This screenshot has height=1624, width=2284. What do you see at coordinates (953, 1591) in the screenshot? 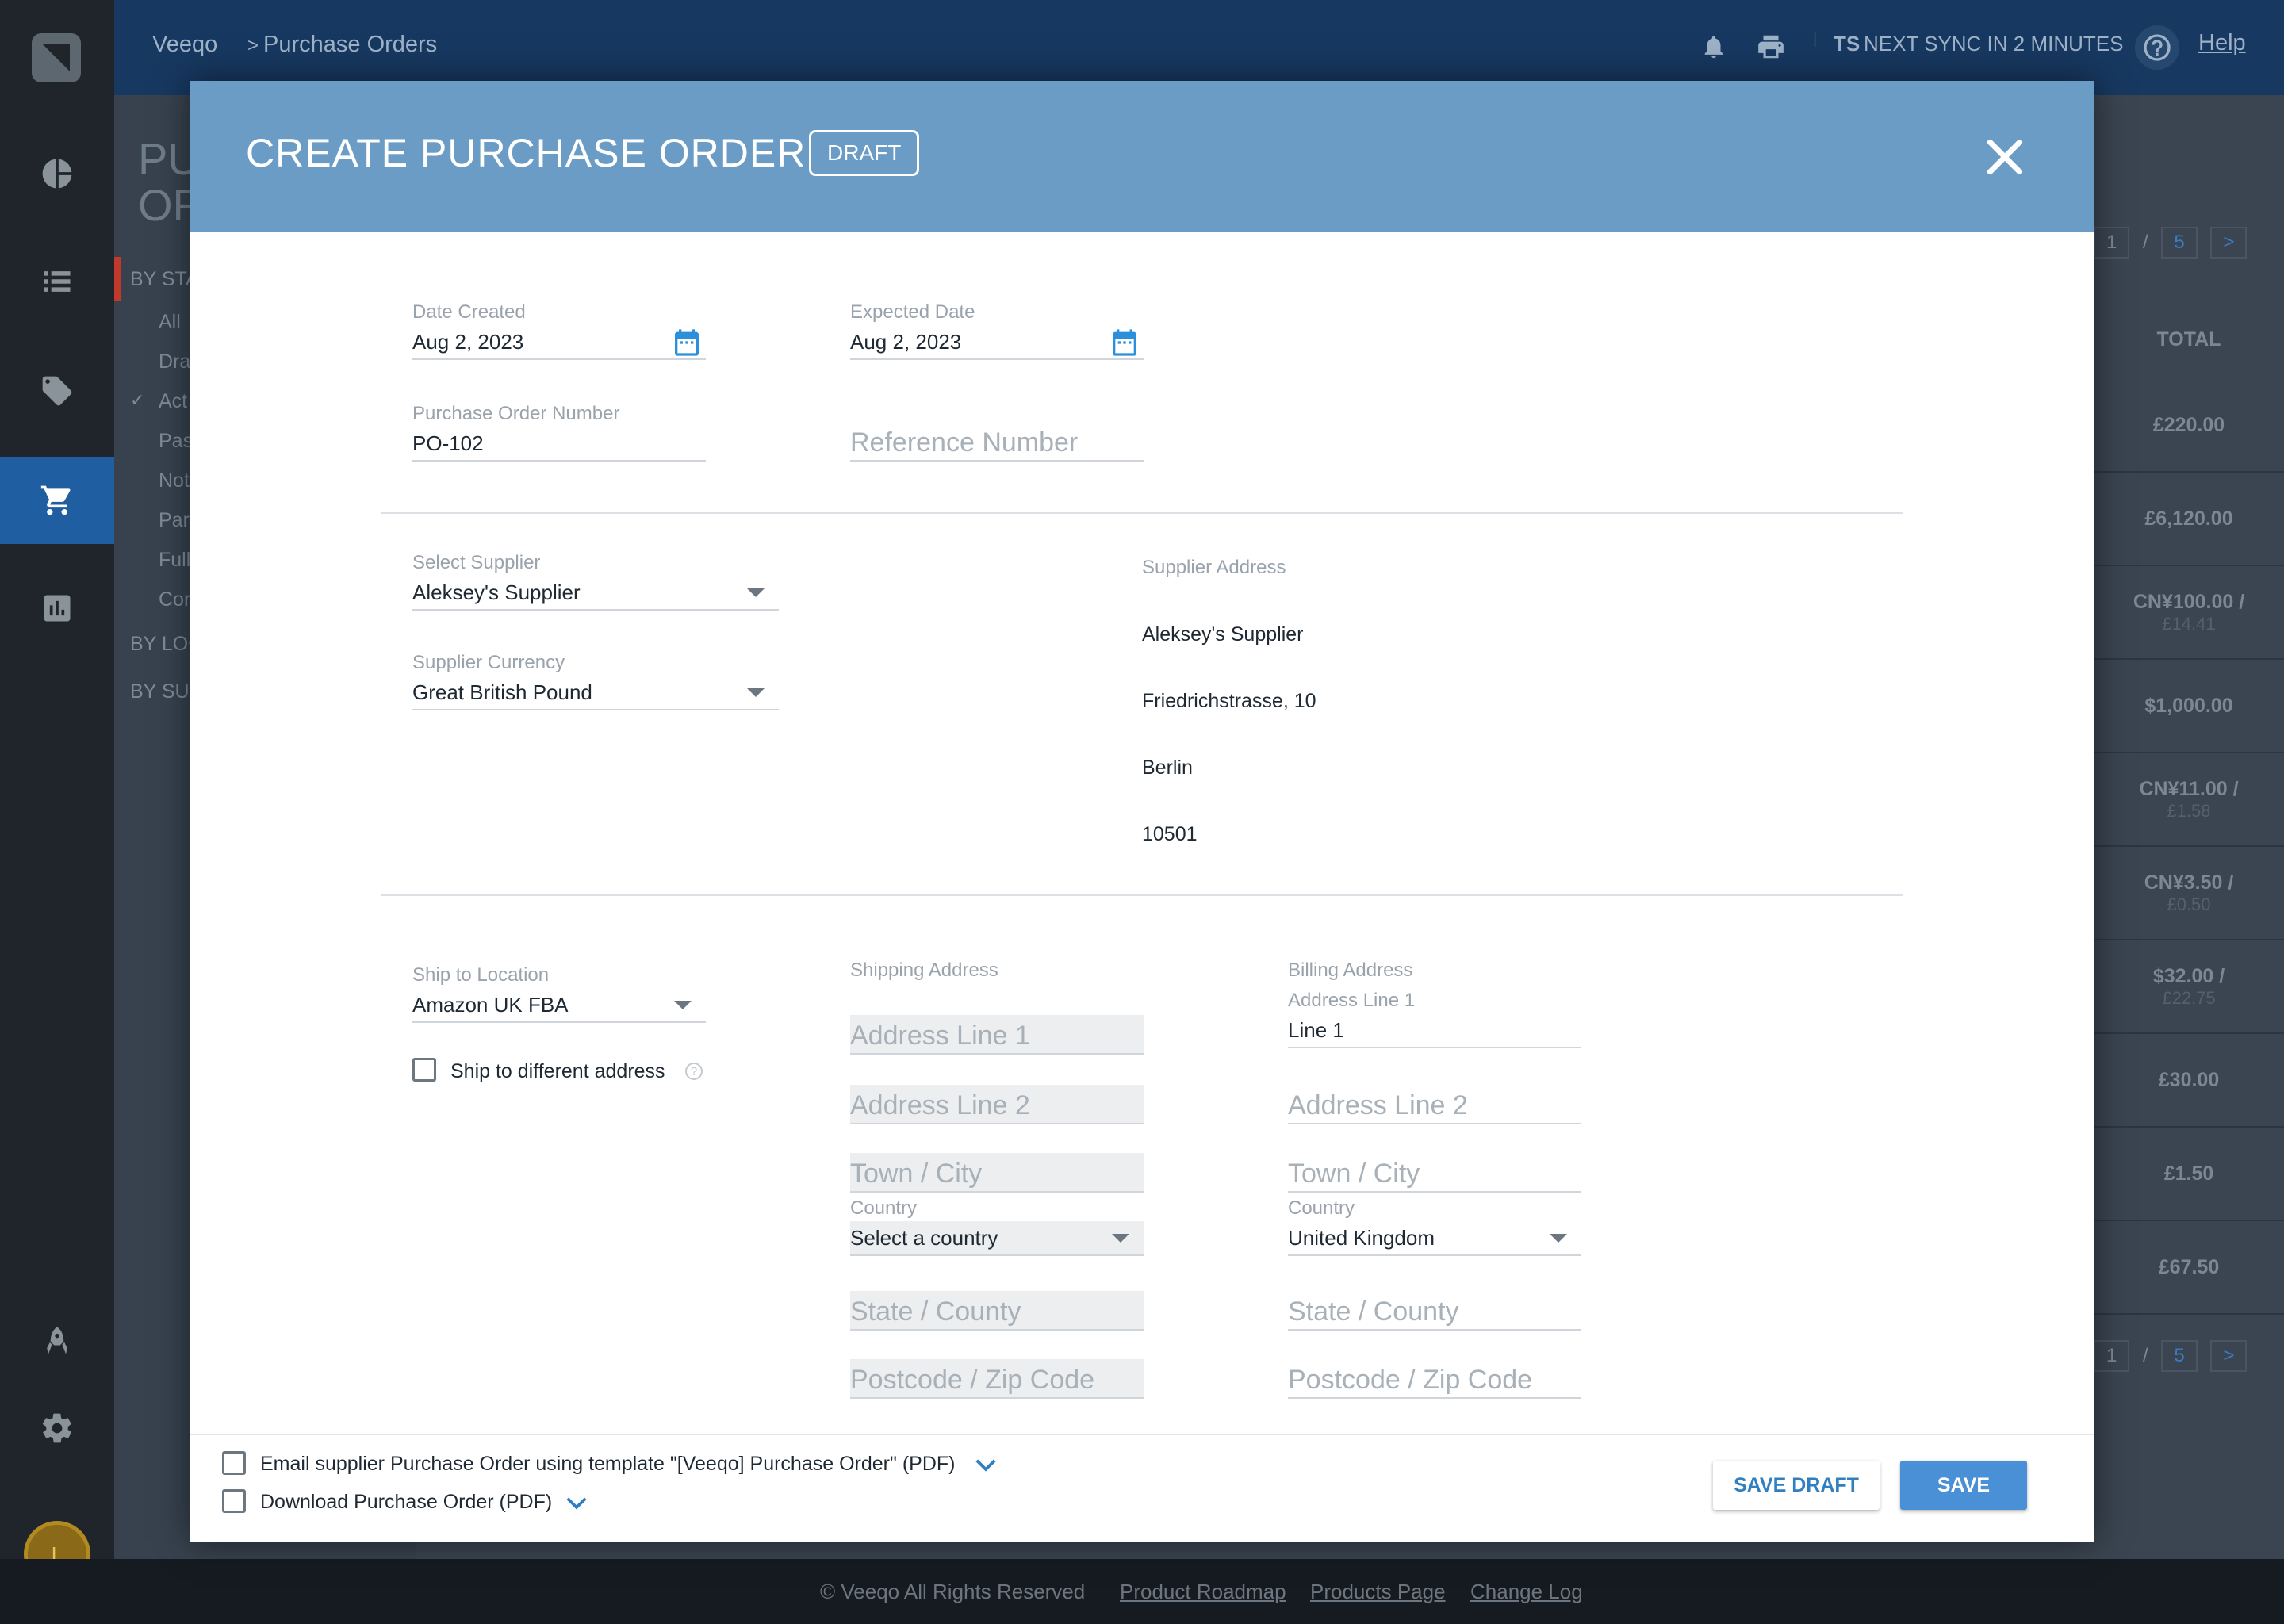
I see `copyright: © Veeqo All Rights Reserved` at bounding box center [953, 1591].